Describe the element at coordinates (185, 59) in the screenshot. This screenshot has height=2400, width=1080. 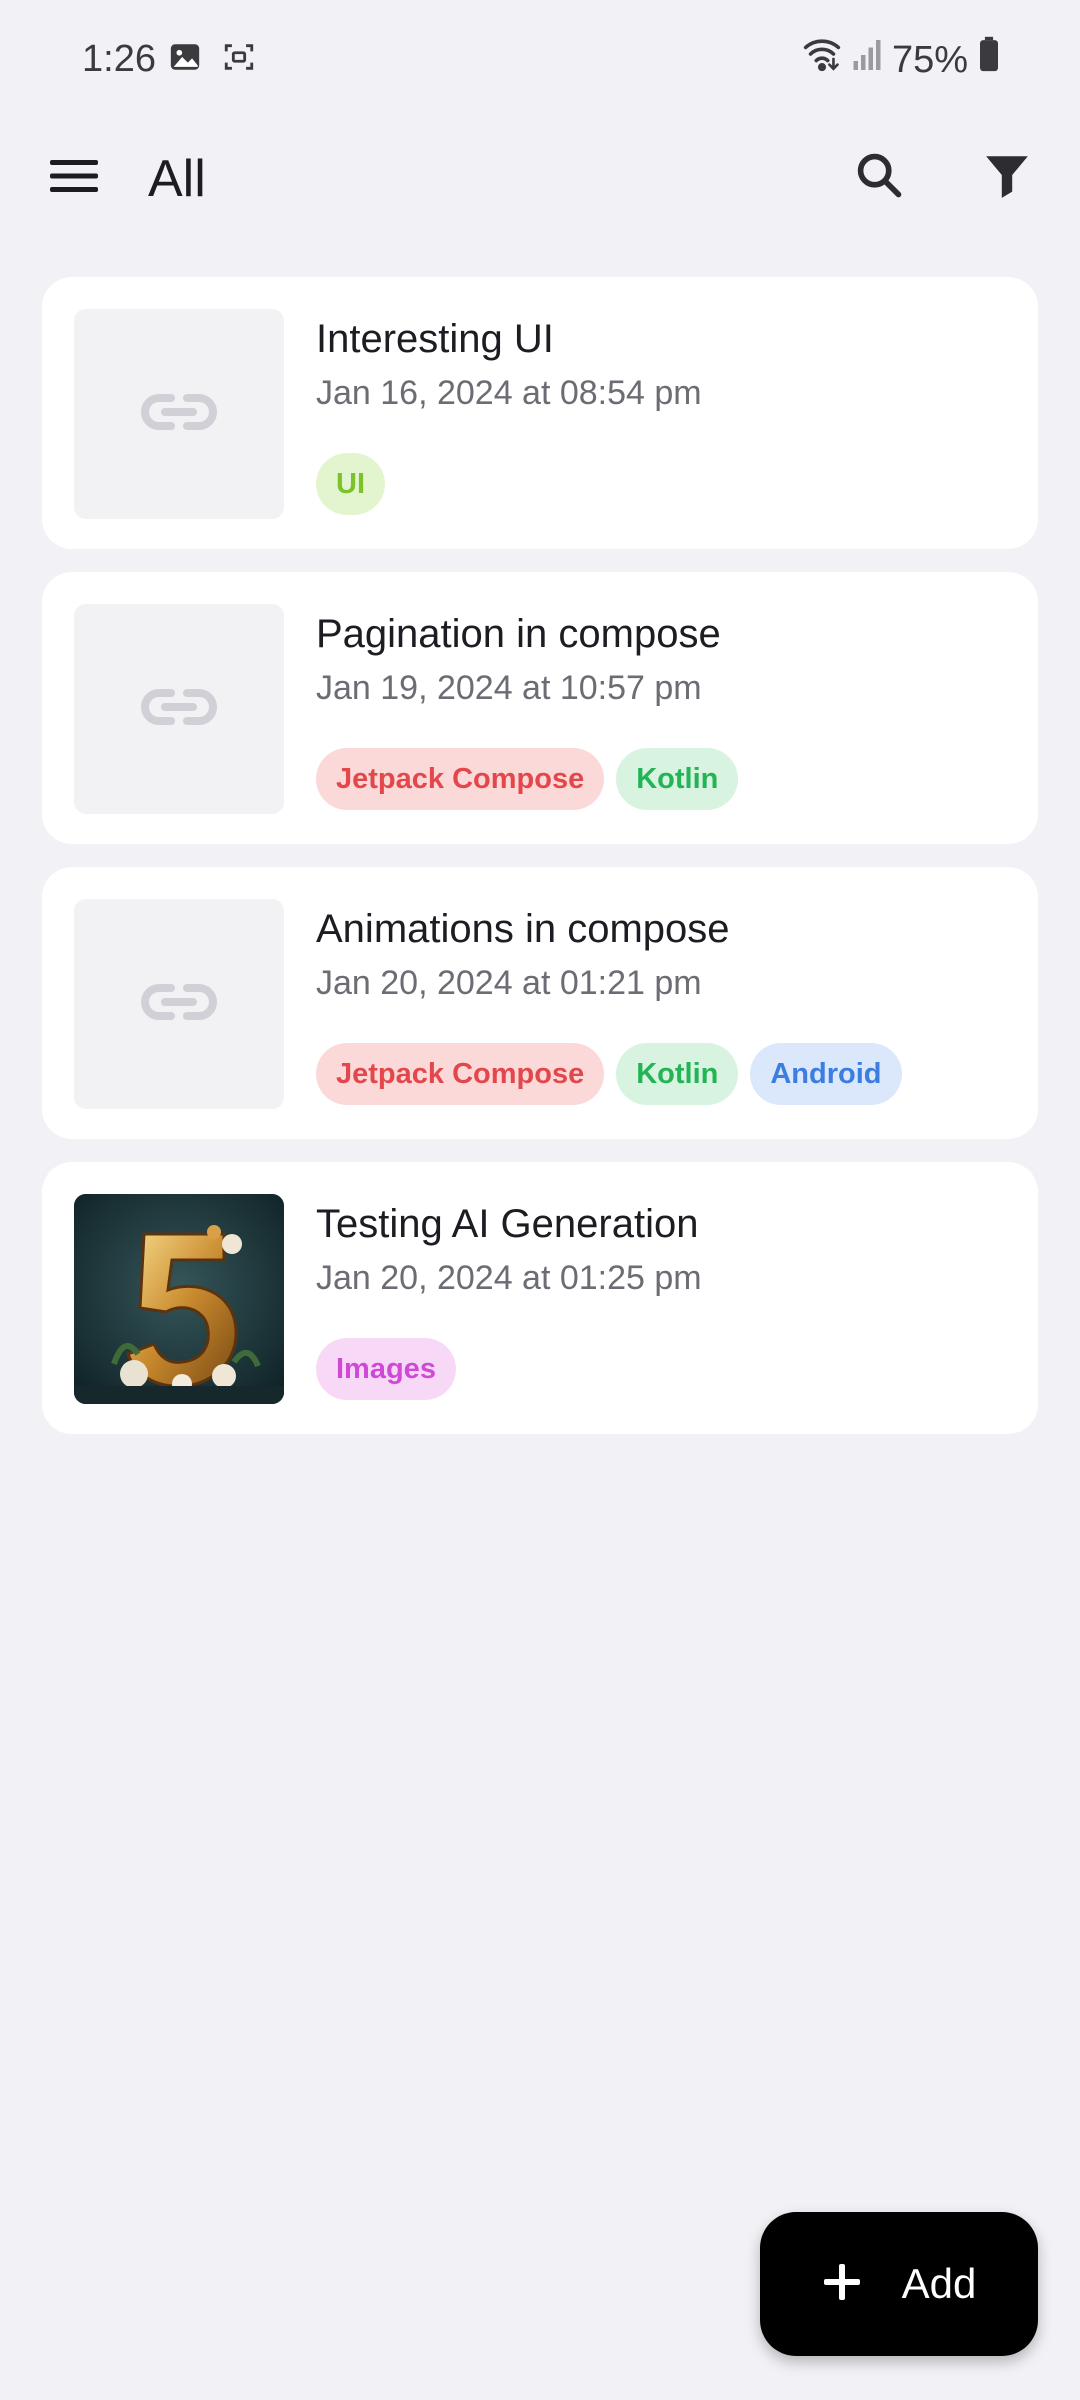
I see `gallery-icon` at that location.